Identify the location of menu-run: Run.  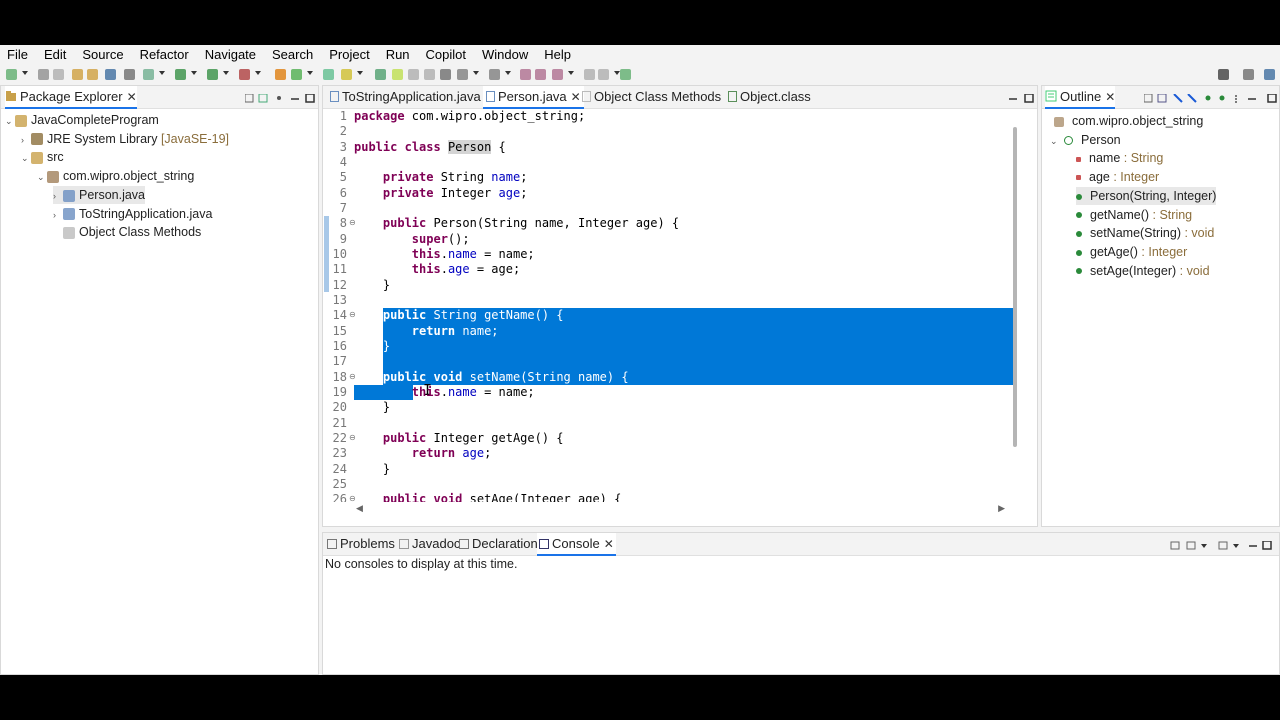
(398, 55).